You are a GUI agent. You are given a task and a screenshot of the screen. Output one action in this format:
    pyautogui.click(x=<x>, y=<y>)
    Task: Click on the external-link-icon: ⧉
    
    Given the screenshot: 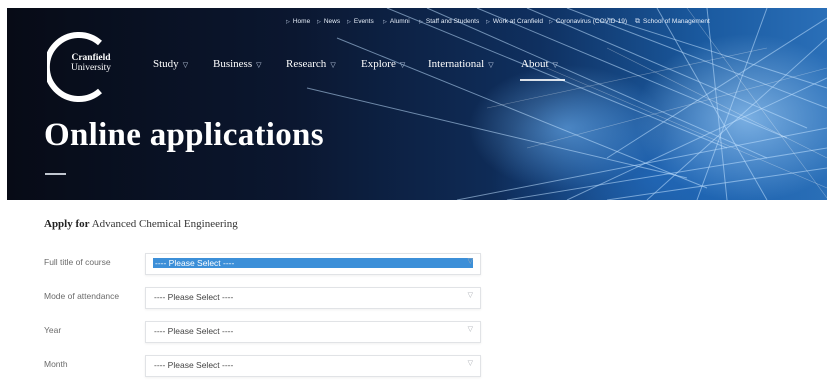 What is the action you would take?
    pyautogui.click(x=637, y=21)
    